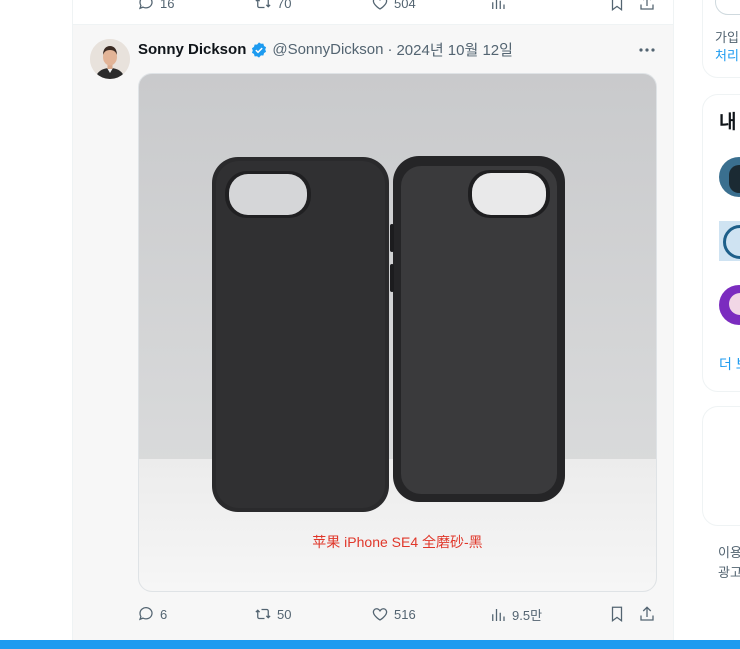  Describe the element at coordinates (272, 6) in the screenshot. I see `retweet-button: 70` at that location.